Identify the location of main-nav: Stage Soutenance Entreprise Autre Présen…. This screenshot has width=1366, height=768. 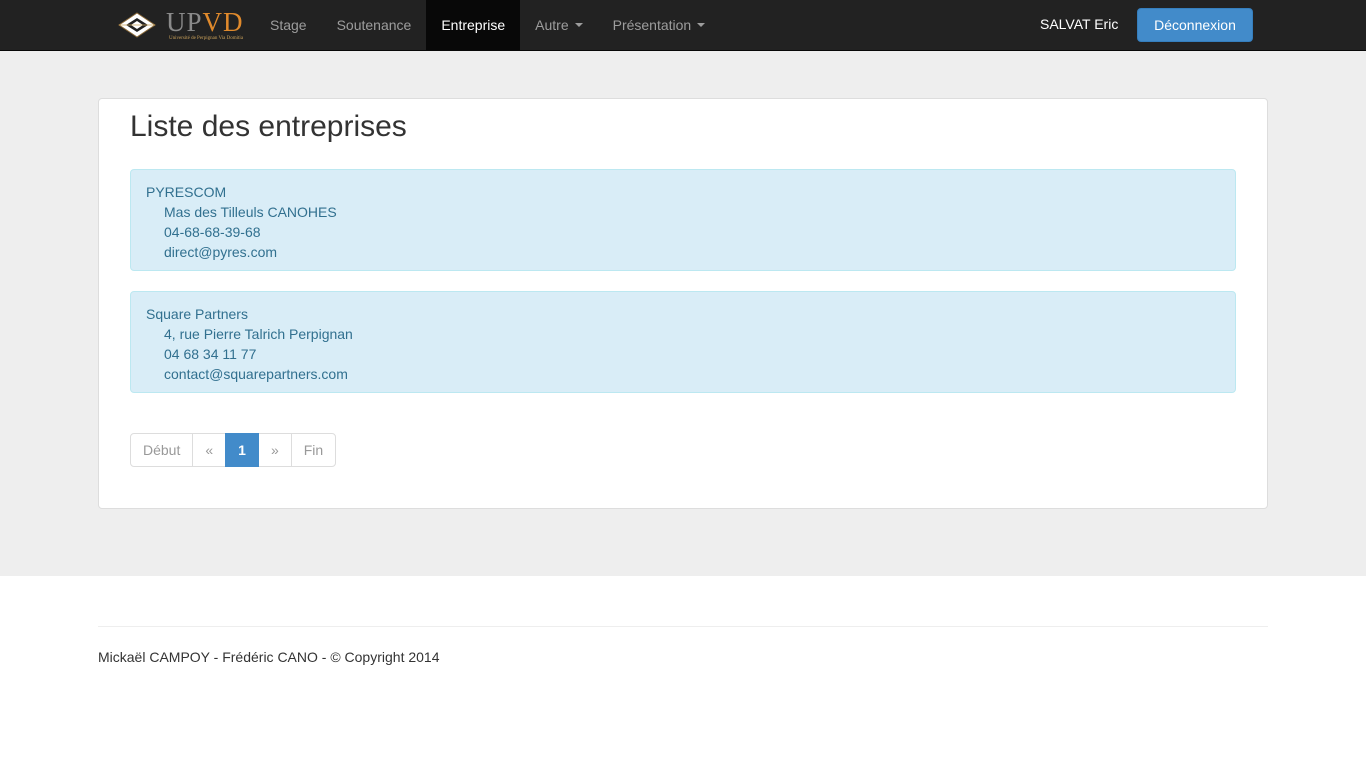
(487, 25).